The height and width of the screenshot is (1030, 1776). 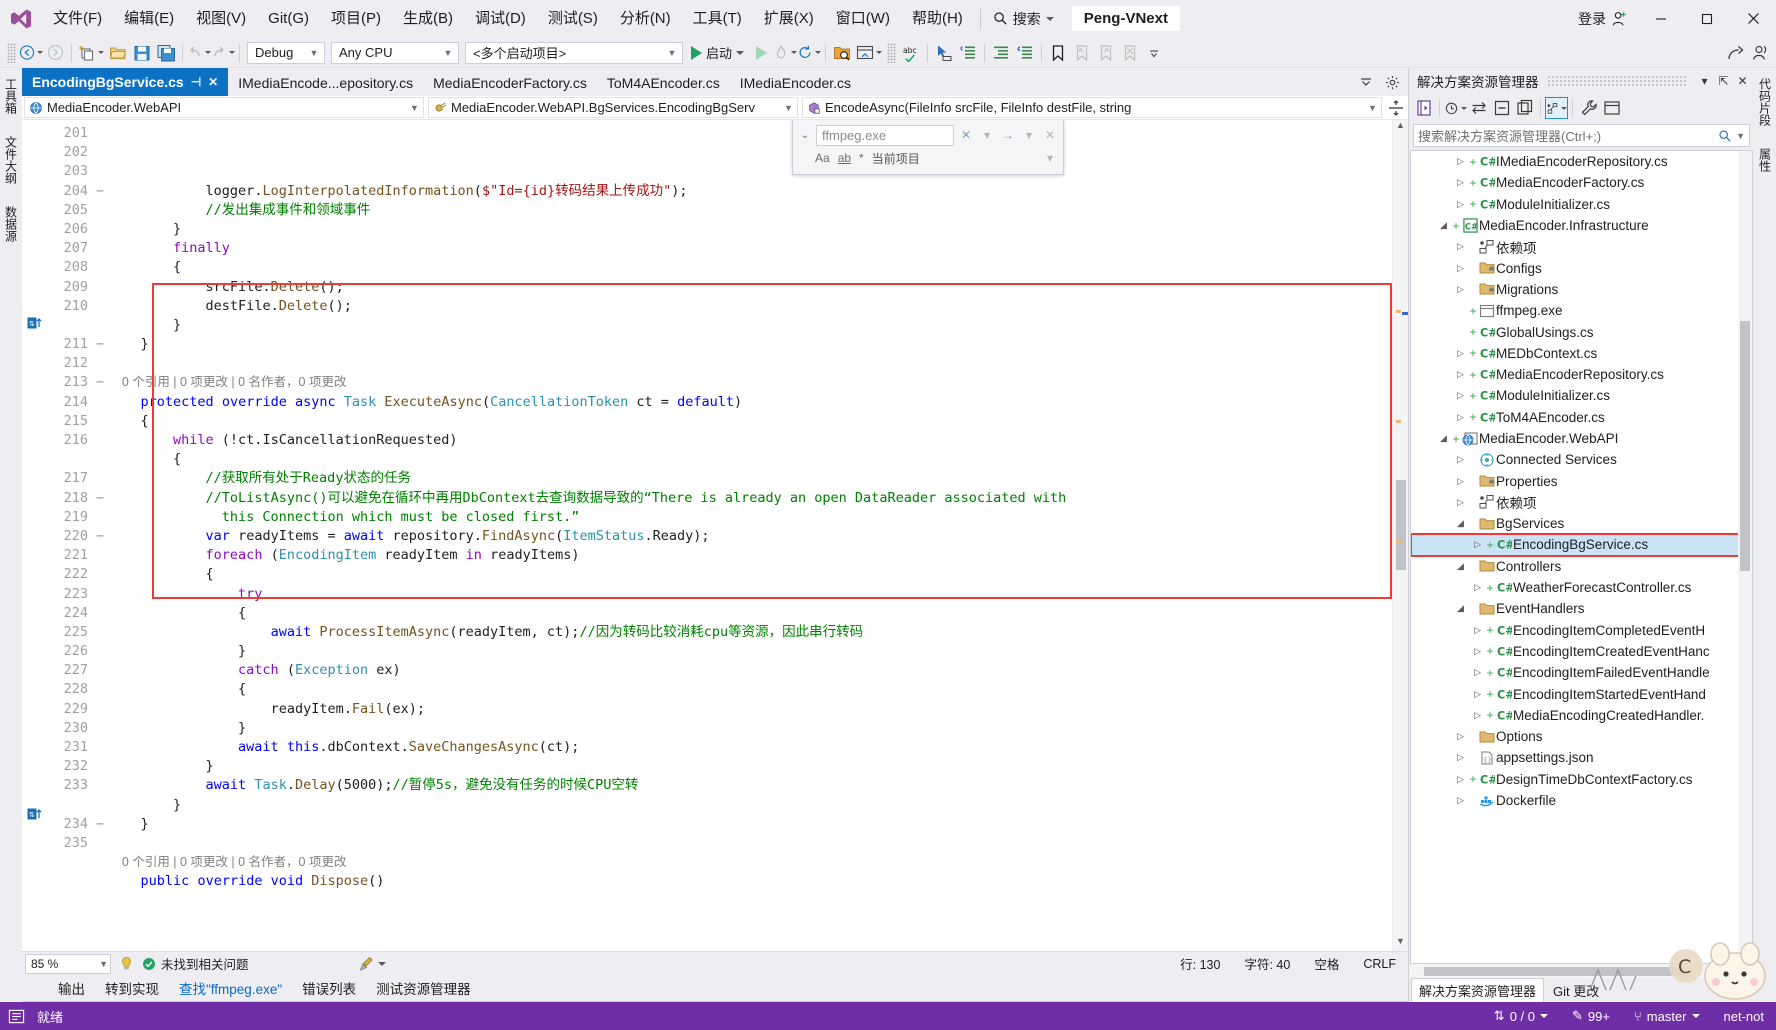 What do you see at coordinates (286, 52) in the screenshot?
I see `solution-configuration-combo: Debug ▼` at bounding box center [286, 52].